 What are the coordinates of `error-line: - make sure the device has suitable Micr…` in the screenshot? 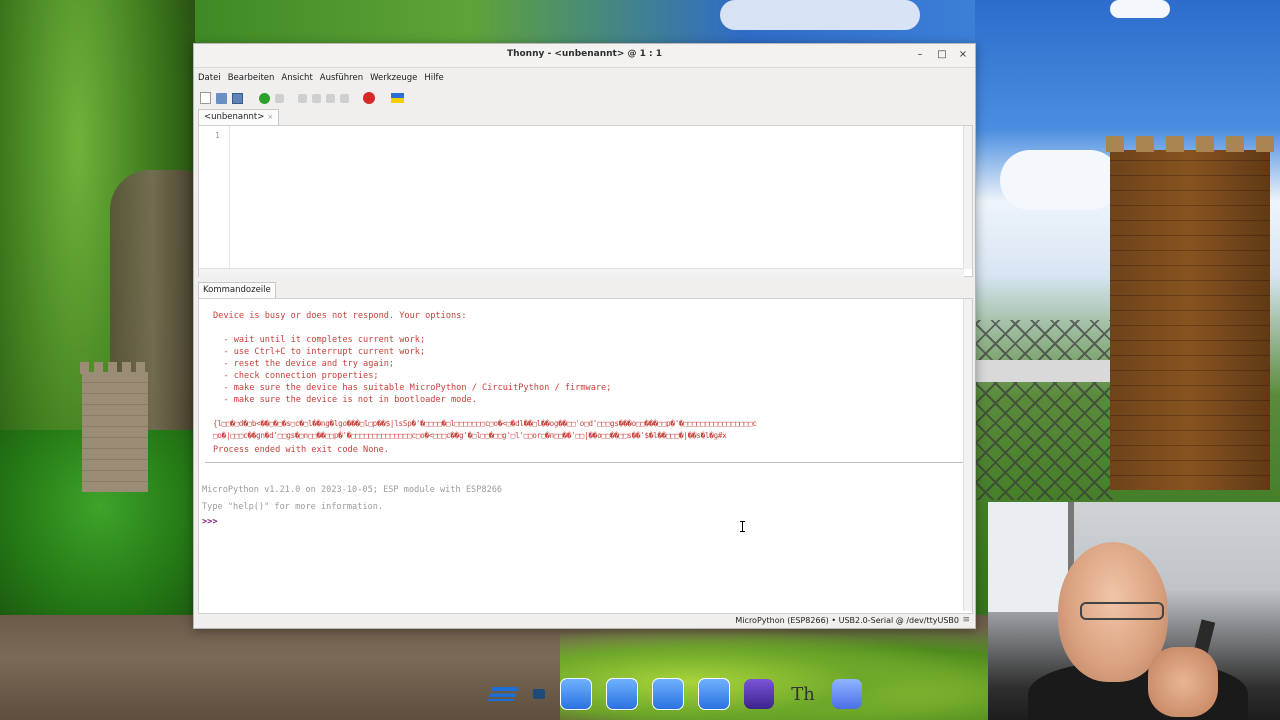 It's located at (412, 388).